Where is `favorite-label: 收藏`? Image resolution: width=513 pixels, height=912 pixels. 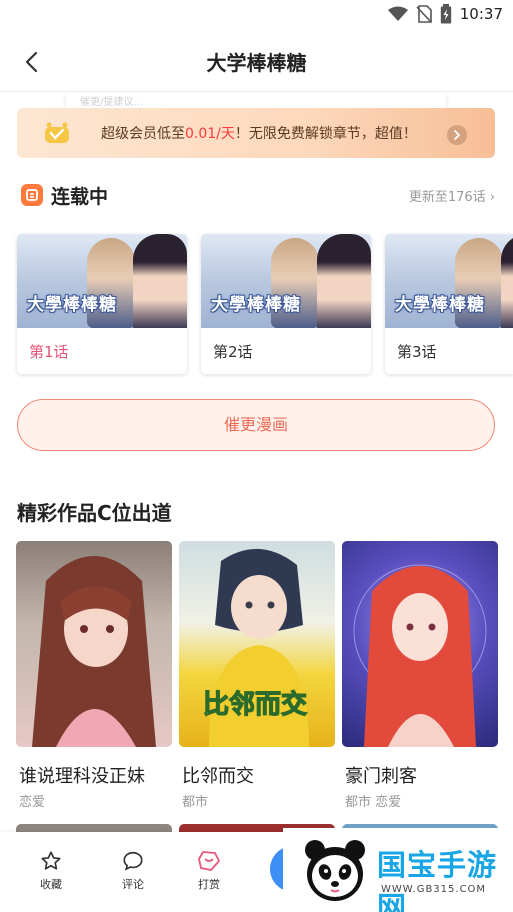
favorite-label: 收藏 is located at coordinates (51, 884).